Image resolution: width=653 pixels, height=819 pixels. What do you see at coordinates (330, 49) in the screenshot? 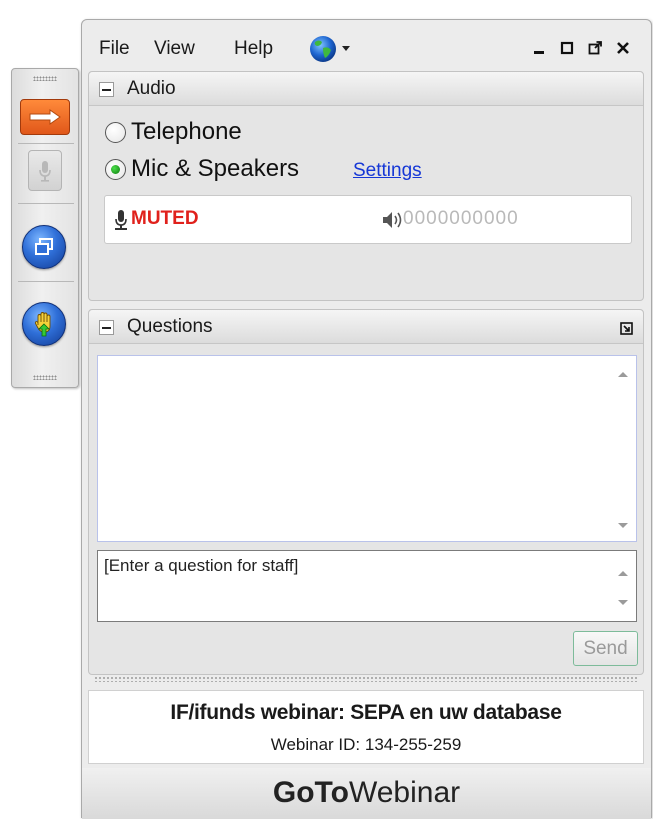
I see `globe-icon` at bounding box center [330, 49].